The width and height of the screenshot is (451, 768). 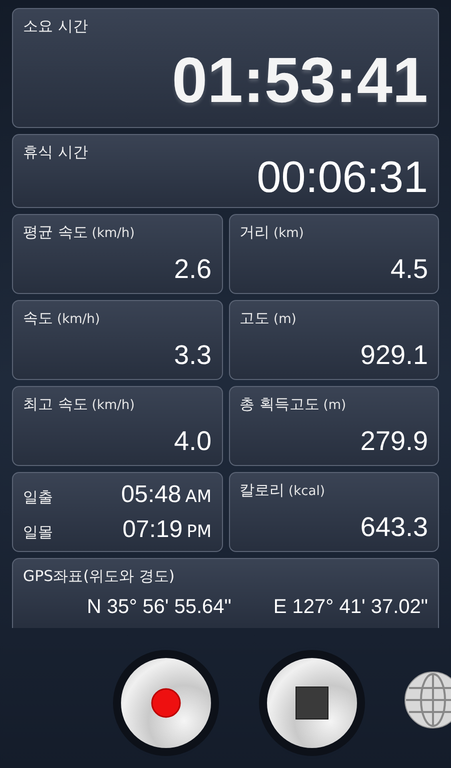 I want to click on rest-time-label: 휴식 시간, so click(x=56, y=152).